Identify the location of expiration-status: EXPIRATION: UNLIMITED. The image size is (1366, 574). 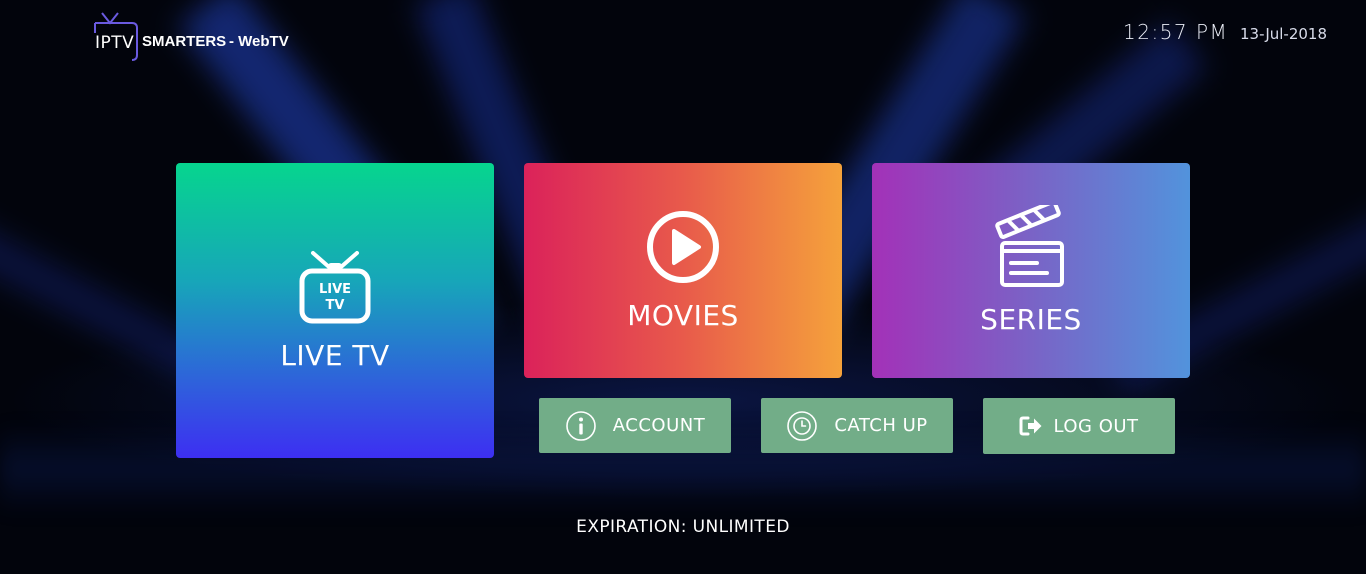
(683, 527).